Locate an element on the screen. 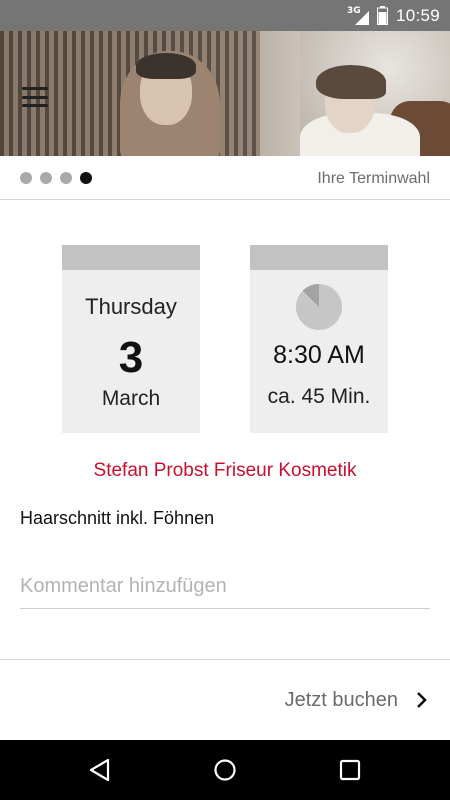 The image size is (450, 800). step-dots is located at coordinates (56, 178).